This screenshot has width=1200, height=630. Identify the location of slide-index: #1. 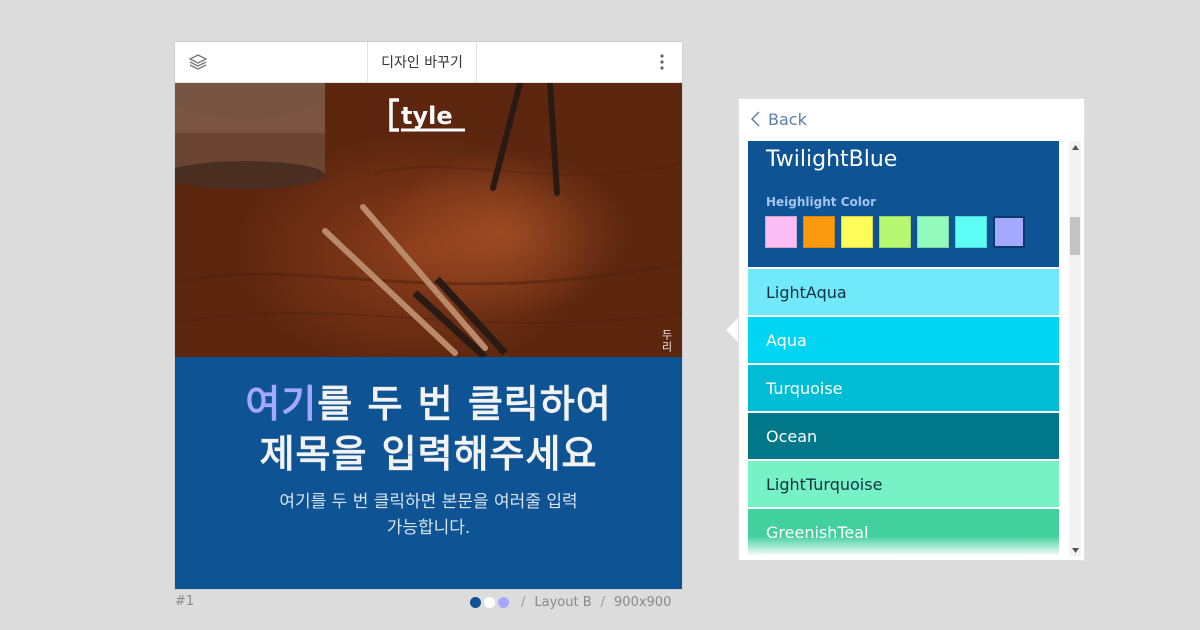
(185, 601).